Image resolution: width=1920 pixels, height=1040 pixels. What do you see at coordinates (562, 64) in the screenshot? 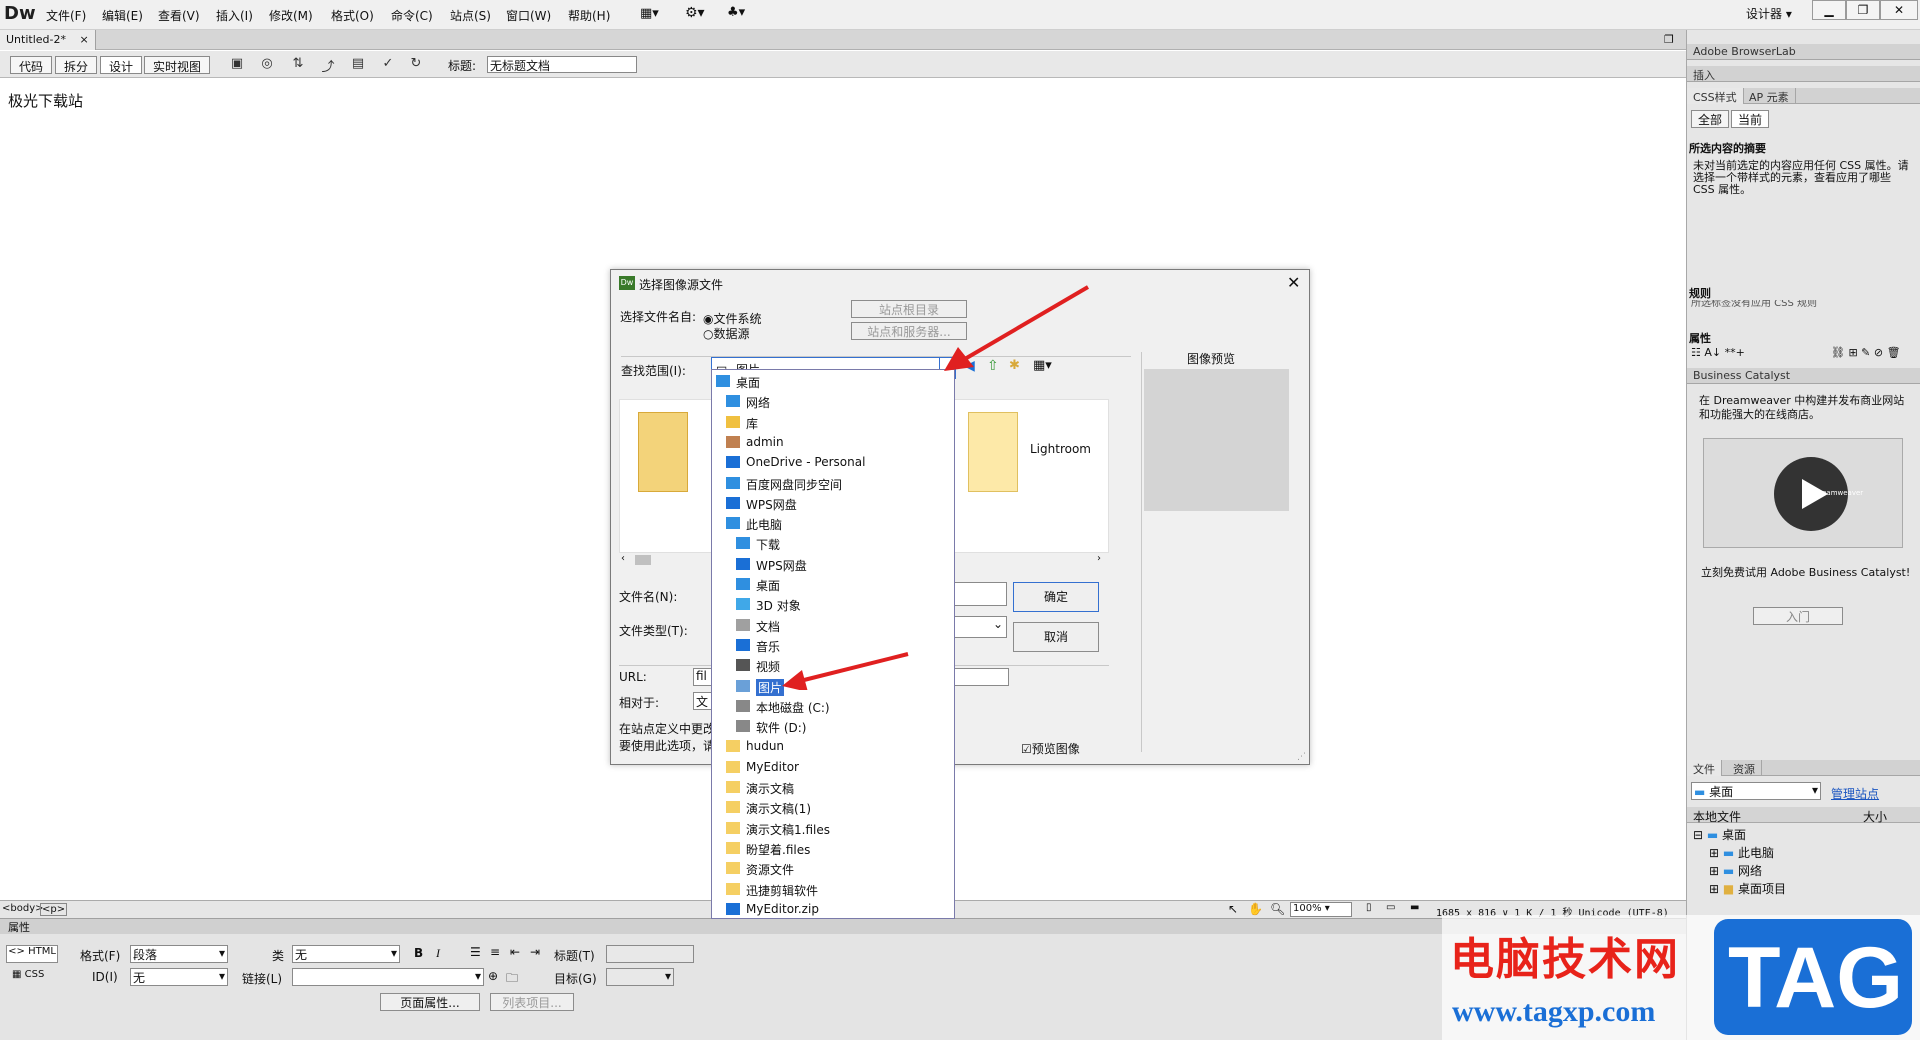
I see `document-title-input: 无标题文档` at bounding box center [562, 64].